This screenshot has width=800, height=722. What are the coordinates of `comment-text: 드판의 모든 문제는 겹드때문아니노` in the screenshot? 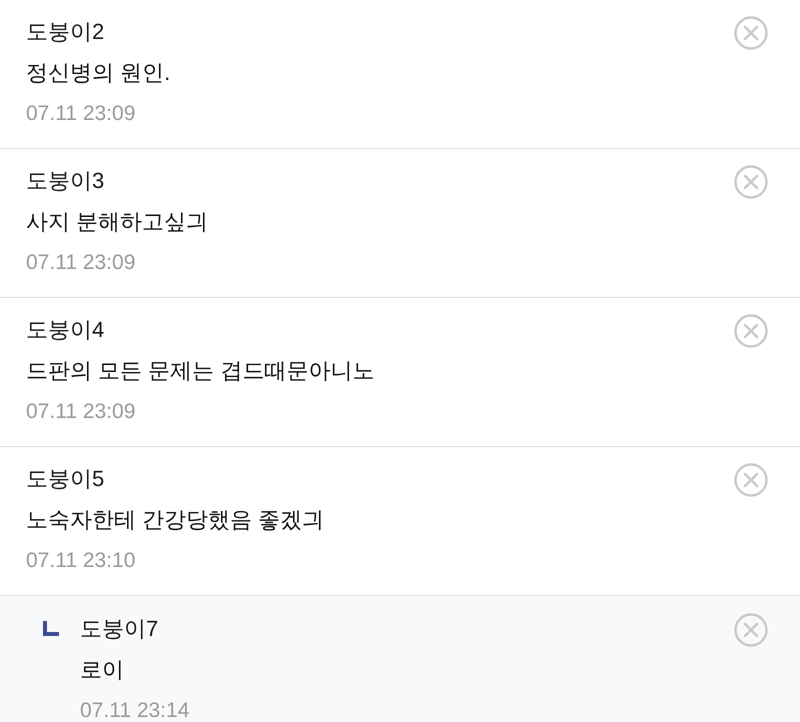 It's located at (201, 371).